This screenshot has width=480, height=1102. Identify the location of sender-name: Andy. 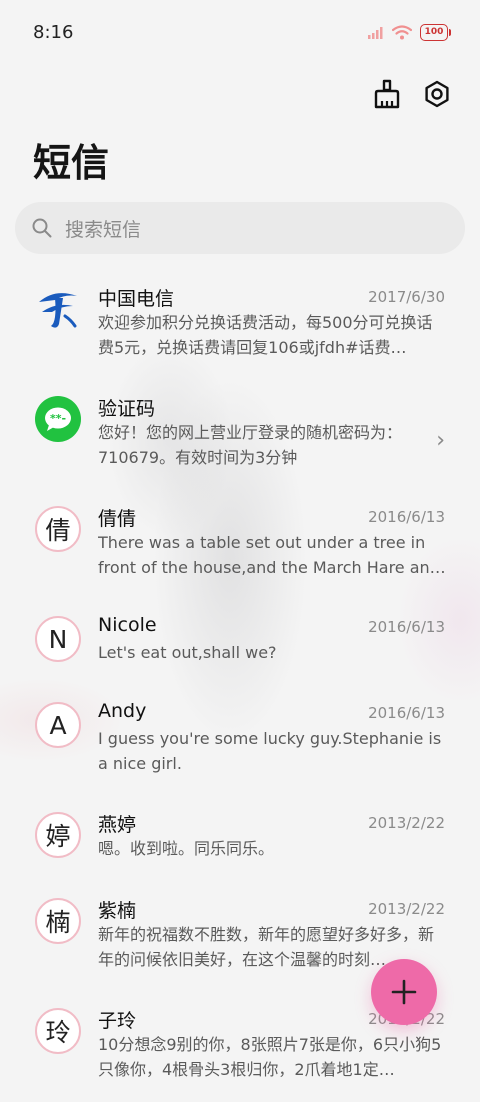
(122, 711).